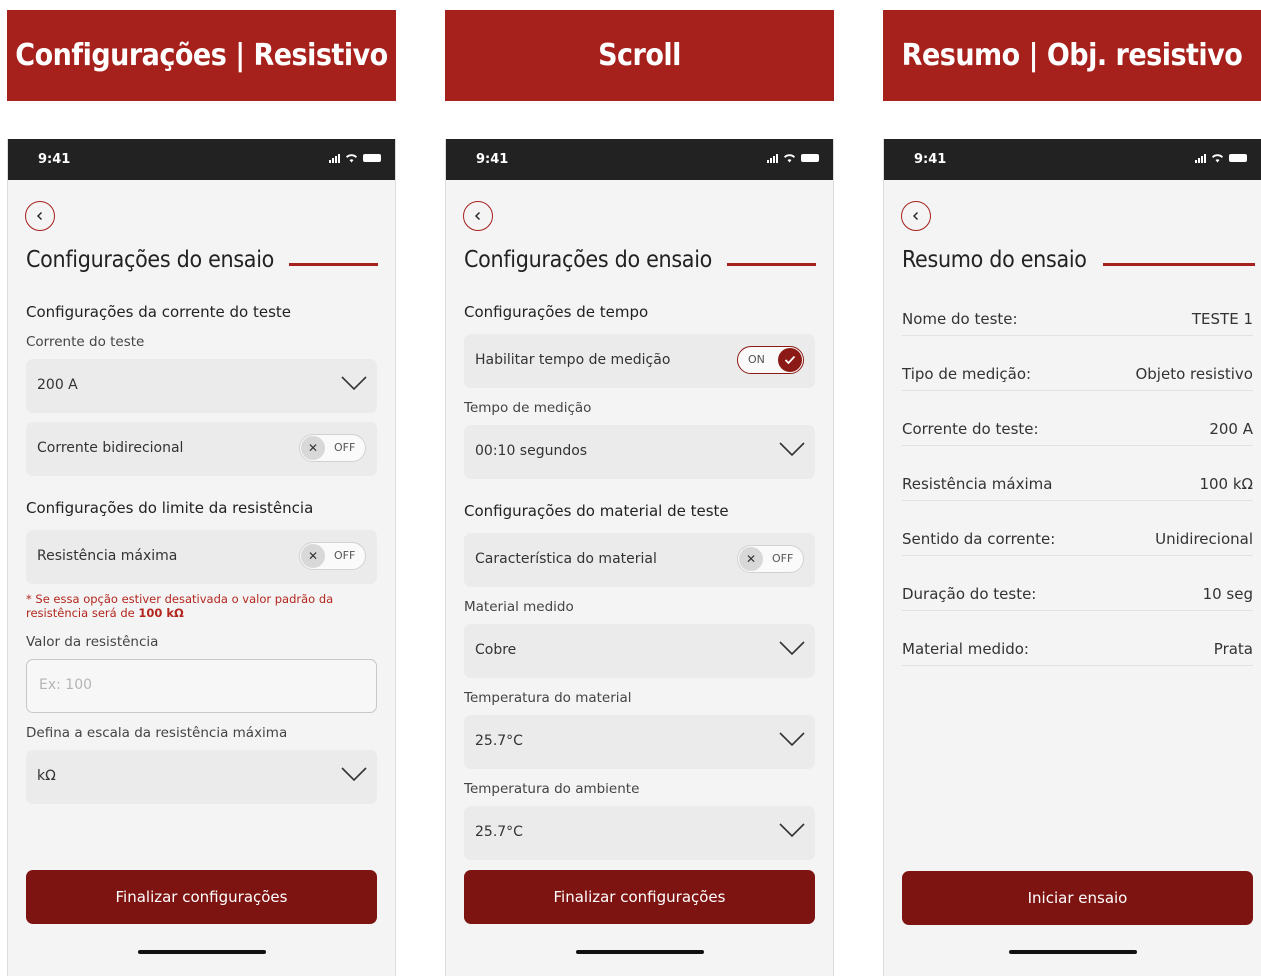  What do you see at coordinates (1233, 649) in the screenshot?
I see `summary-value: Prata` at bounding box center [1233, 649].